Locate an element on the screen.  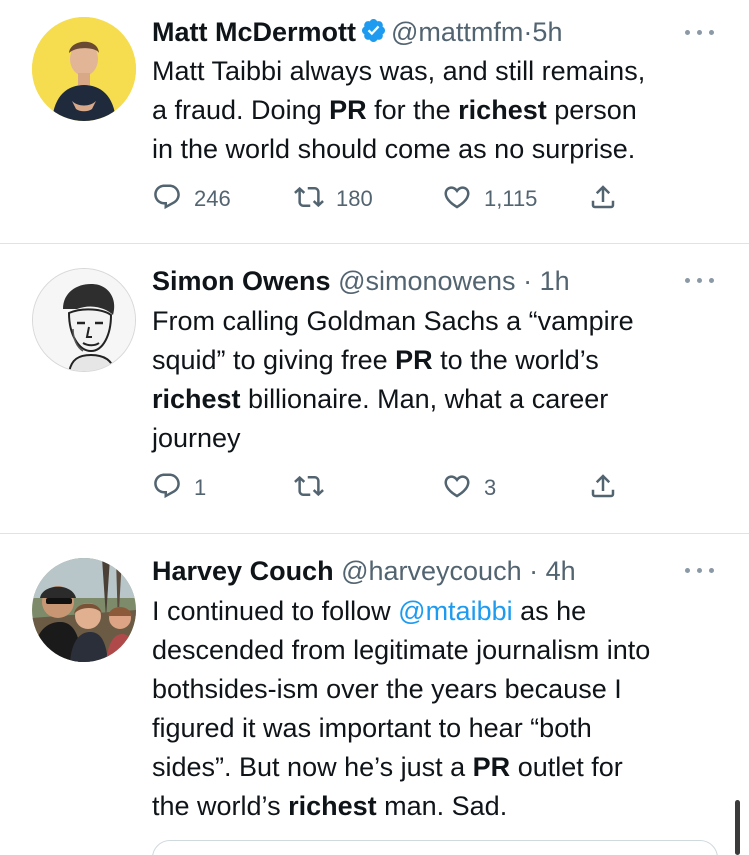
embedded-card is located at coordinates (435, 847).